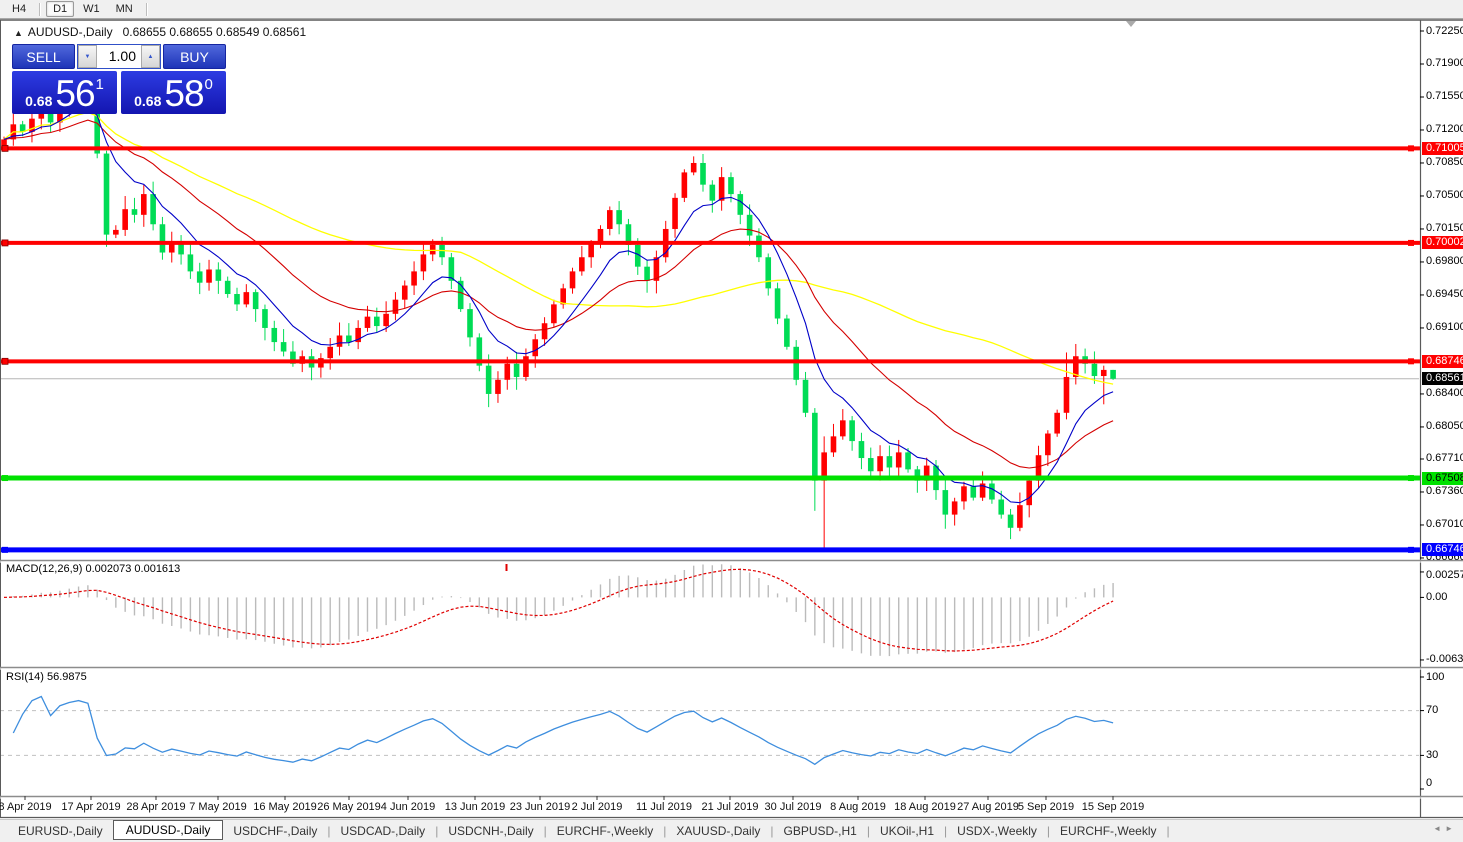 The width and height of the screenshot is (1463, 842). What do you see at coordinates (1442, 361) in the screenshot?
I see `level-price-badge: 0.68746` at bounding box center [1442, 361].